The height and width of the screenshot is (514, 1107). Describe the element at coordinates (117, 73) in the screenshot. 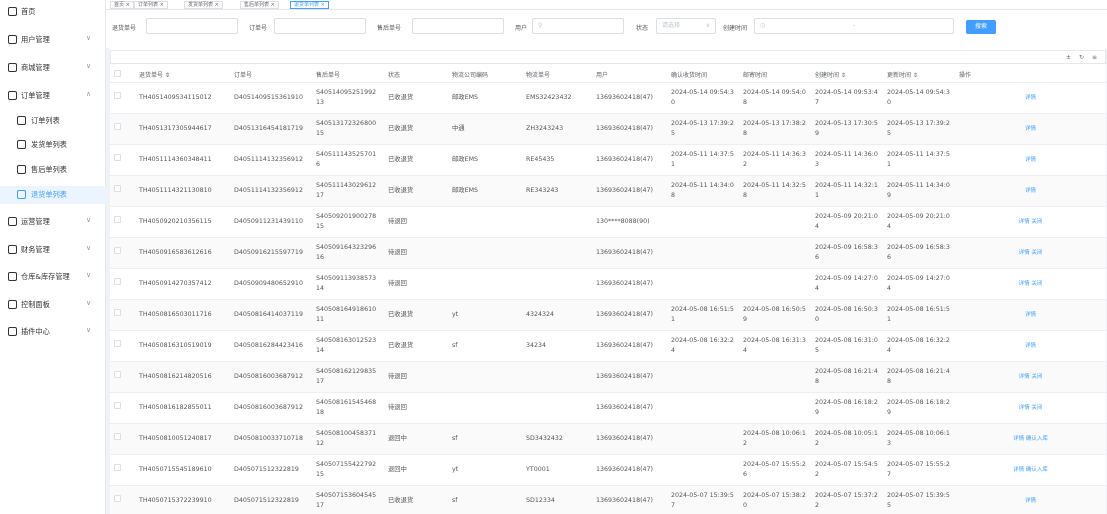

I see `select-all-checkbox` at that location.